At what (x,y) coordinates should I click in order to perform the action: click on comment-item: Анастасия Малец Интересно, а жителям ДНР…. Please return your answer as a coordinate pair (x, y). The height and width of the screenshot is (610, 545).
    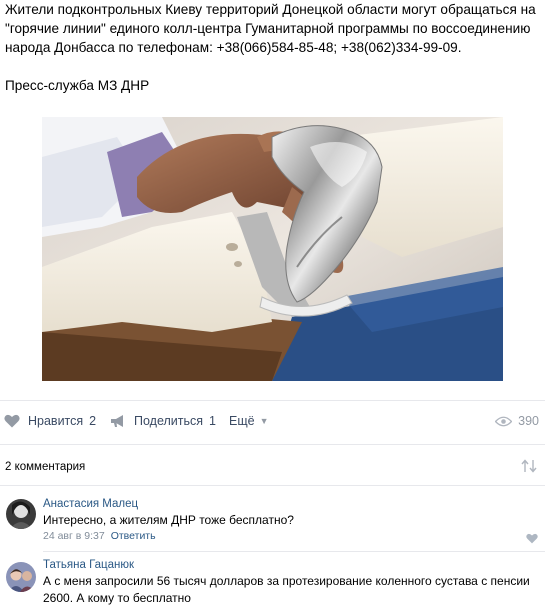
    Looking at the image, I should click on (272, 519).